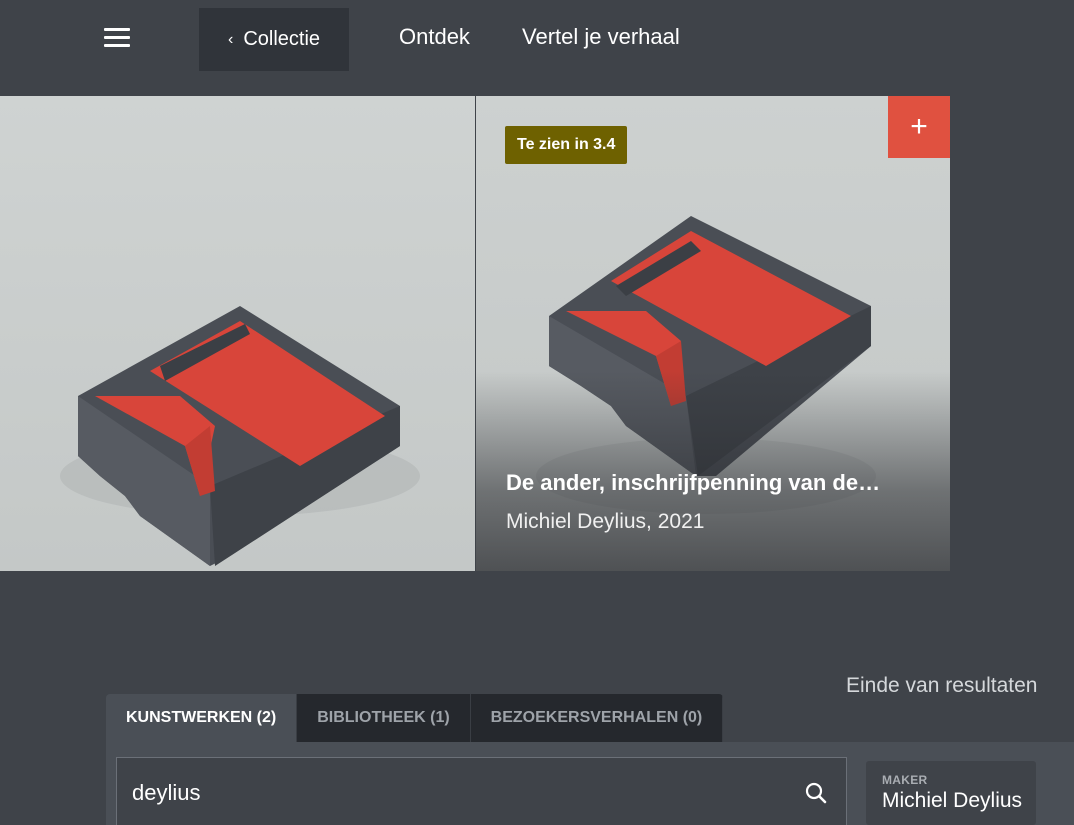 The height and width of the screenshot is (825, 1074). Describe the element at coordinates (816, 793) in the screenshot. I see `search-icon` at that location.